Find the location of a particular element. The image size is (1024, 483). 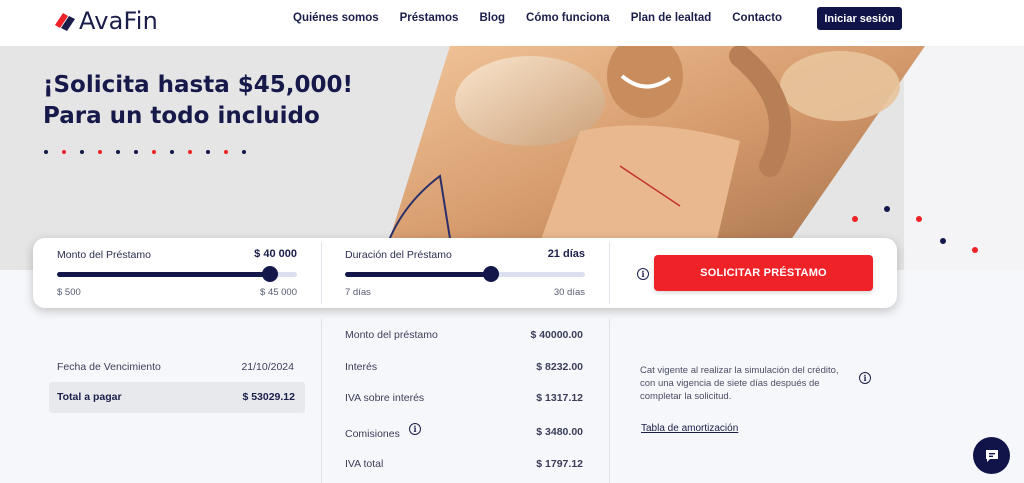

amount-max: $ 45 000 is located at coordinates (278, 292).